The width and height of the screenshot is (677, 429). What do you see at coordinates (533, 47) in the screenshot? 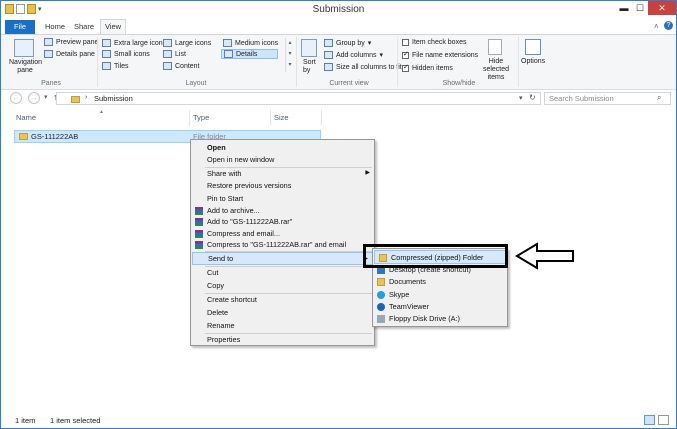
I see `options-icon` at bounding box center [533, 47].